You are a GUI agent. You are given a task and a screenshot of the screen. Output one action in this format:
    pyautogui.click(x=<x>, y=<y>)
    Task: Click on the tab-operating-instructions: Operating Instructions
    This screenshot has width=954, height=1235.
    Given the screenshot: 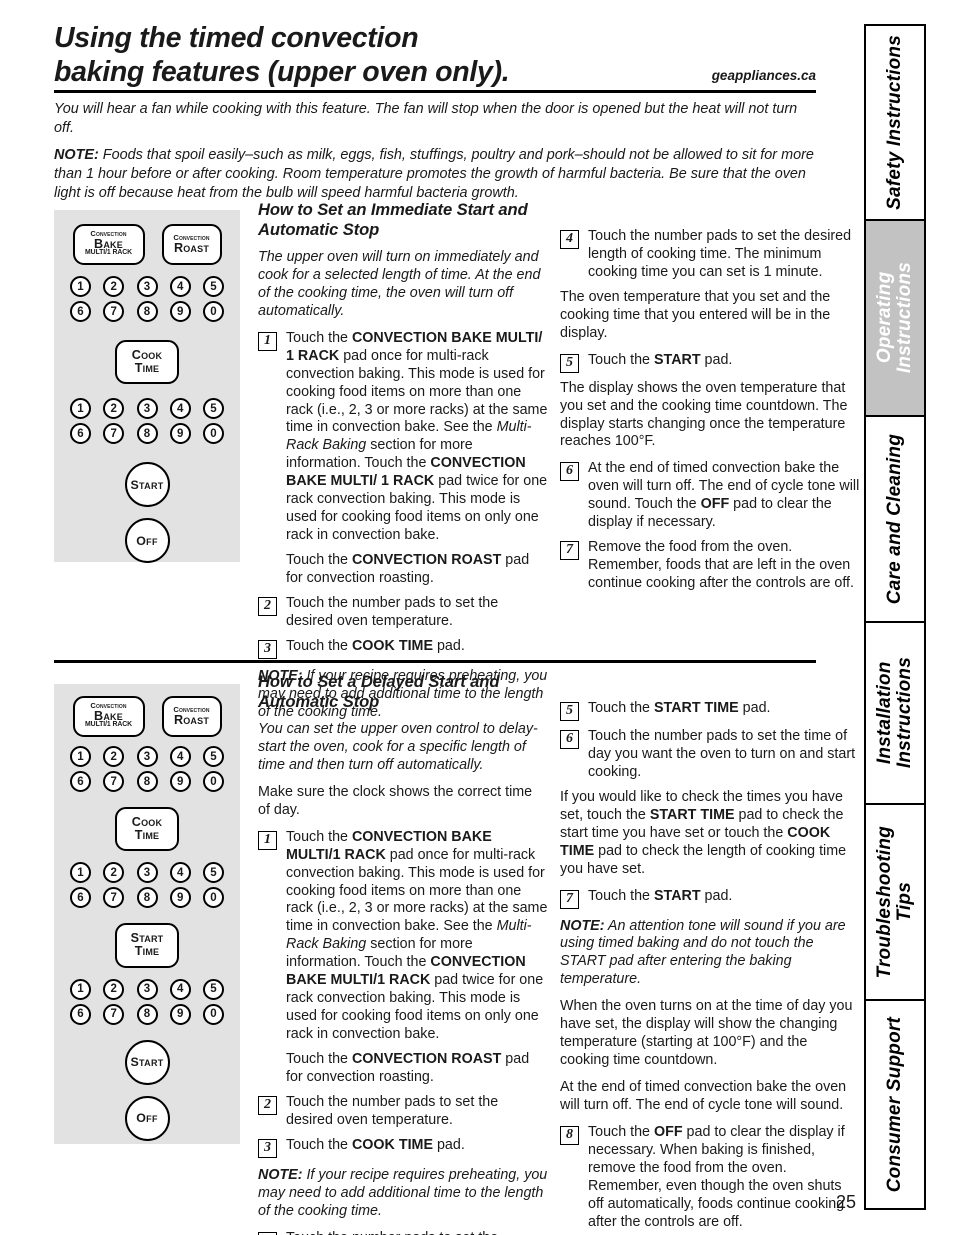 What is the action you would take?
    pyautogui.click(x=895, y=317)
    